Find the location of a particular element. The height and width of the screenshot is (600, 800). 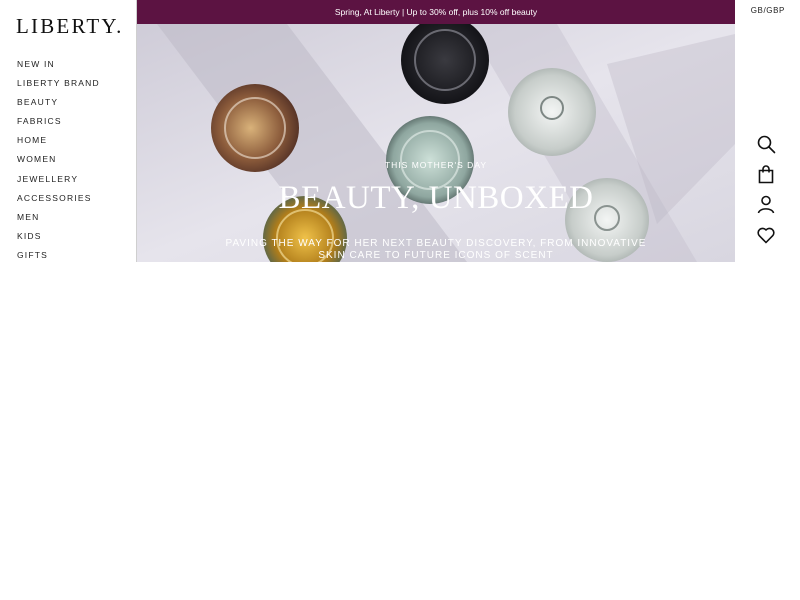

nav-item-gifts: GIFTS is located at coordinates (58, 258).